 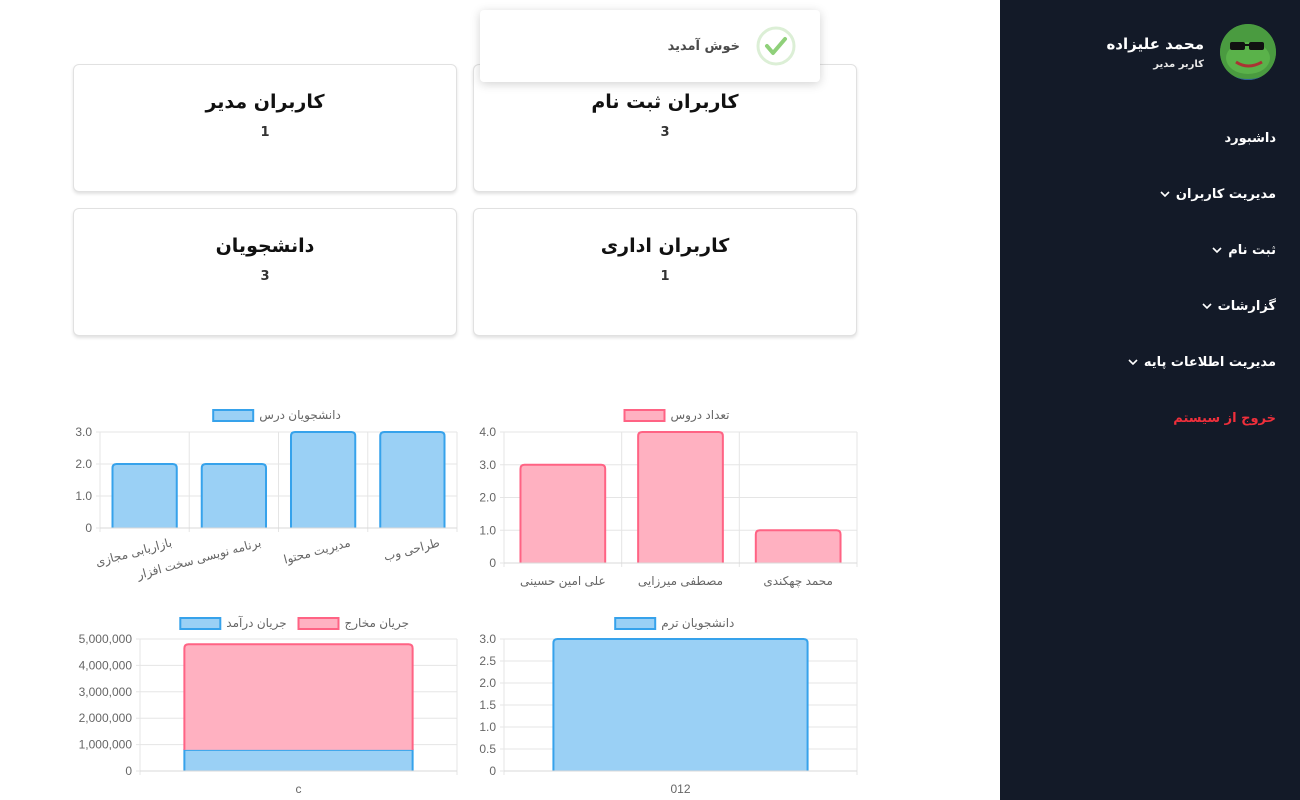 I want to click on legend-label: دانشجویان ترم, so click(x=697, y=623).